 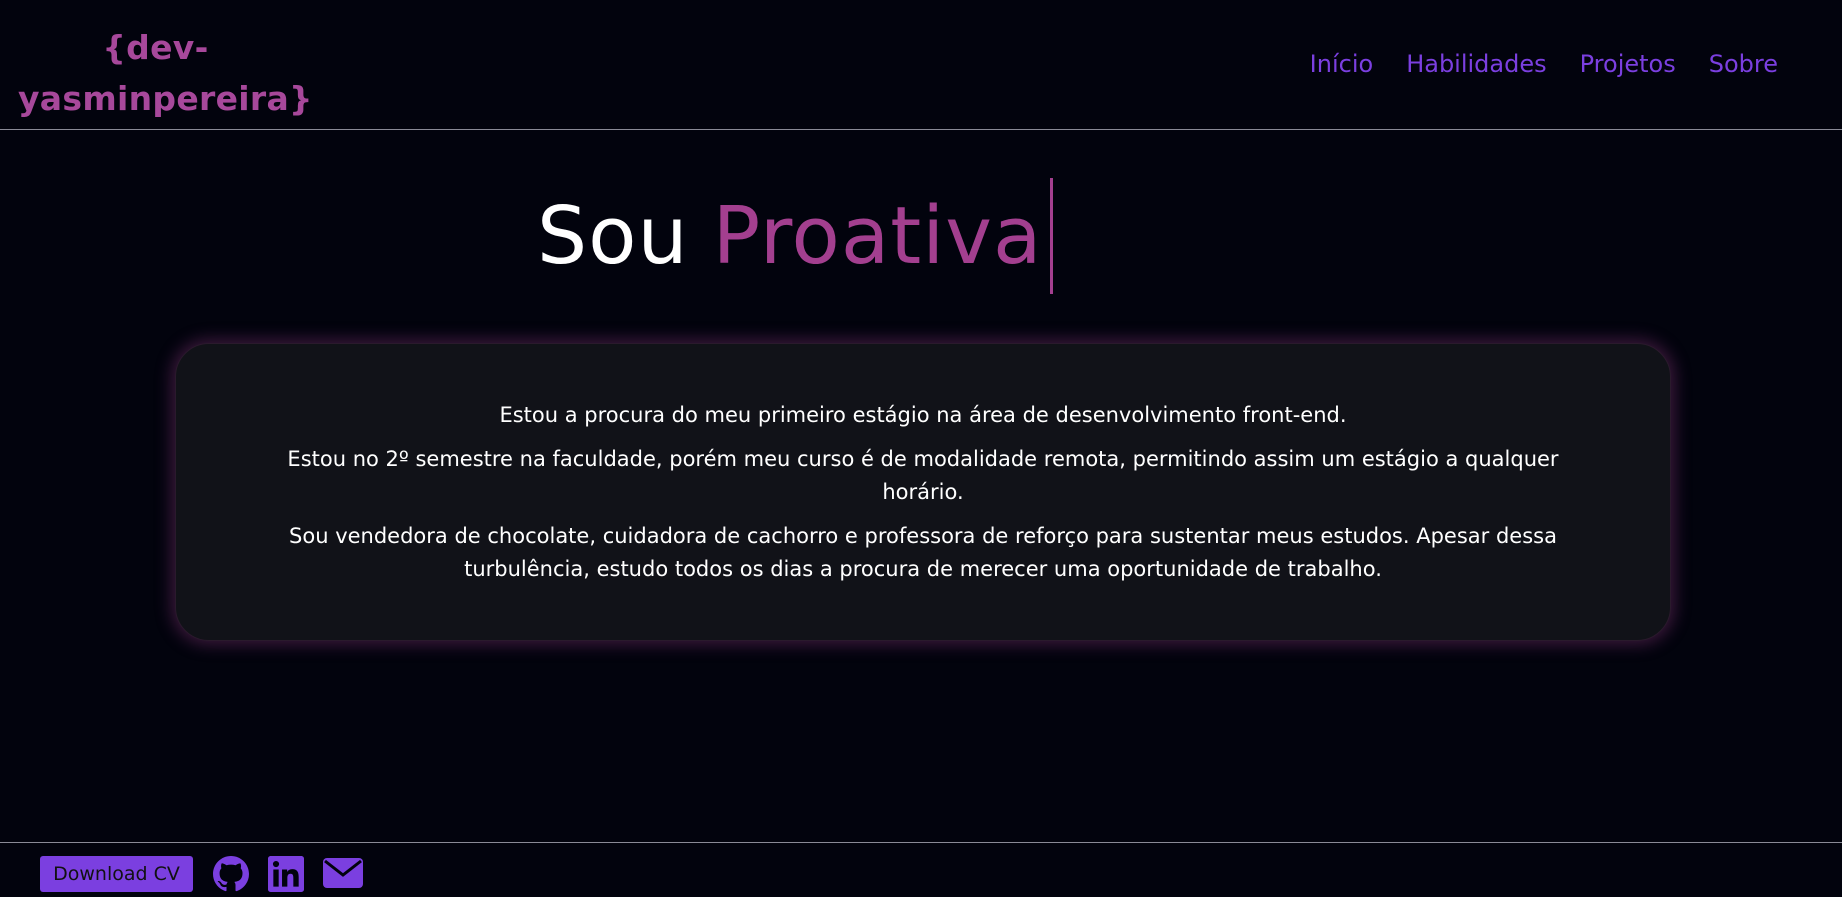 What do you see at coordinates (1052, 236) in the screenshot?
I see `typing-cursor` at bounding box center [1052, 236].